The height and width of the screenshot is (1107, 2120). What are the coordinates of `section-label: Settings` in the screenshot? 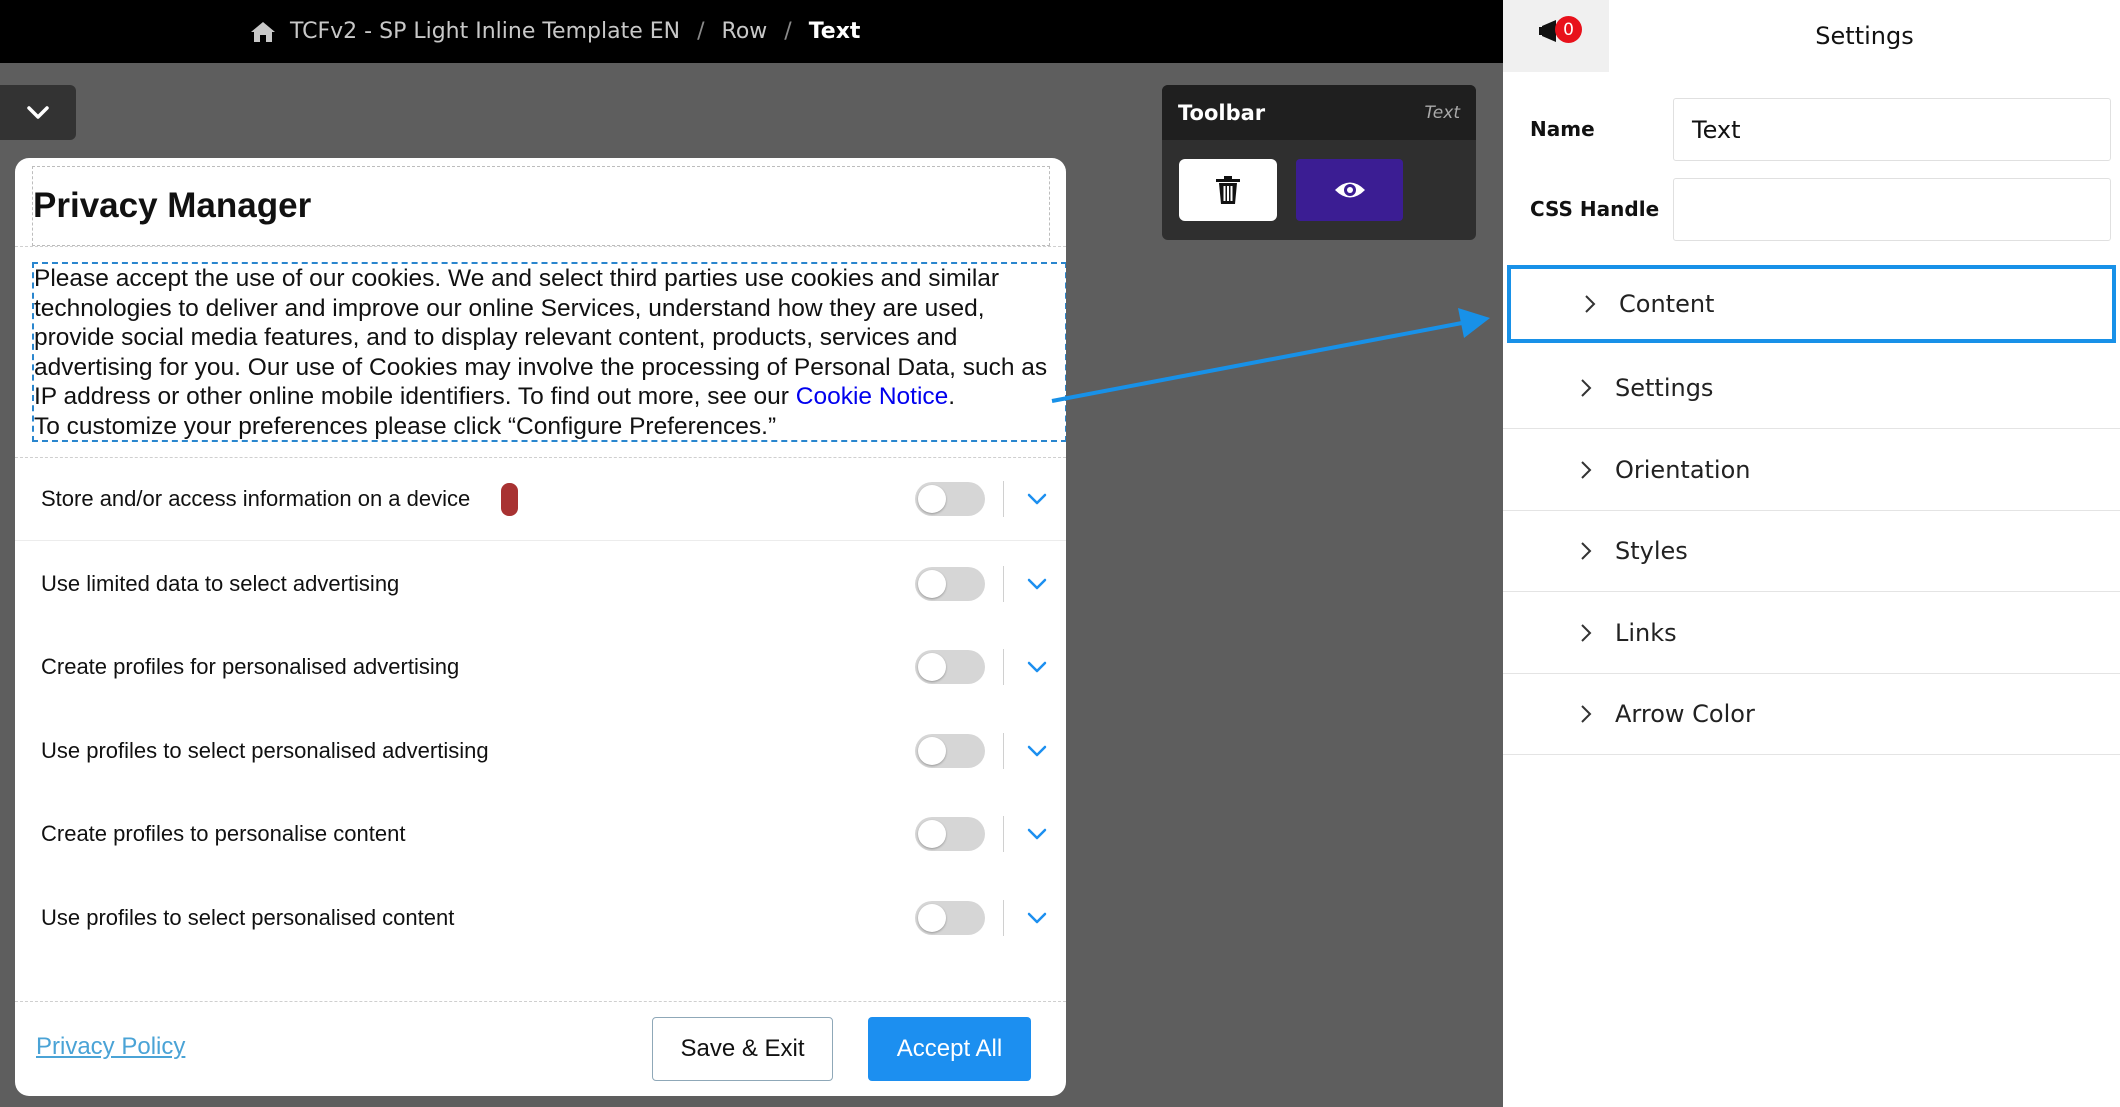 It's located at (1664, 388).